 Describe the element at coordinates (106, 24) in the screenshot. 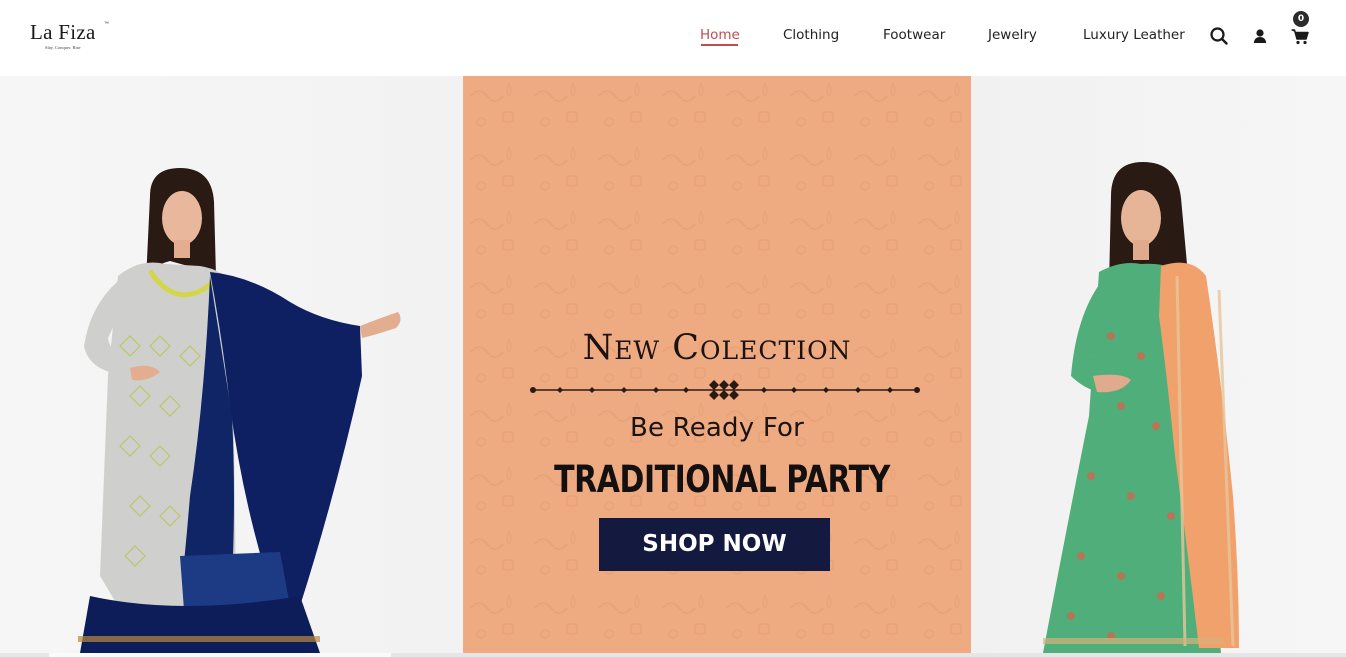

I see `trademark-mark: ™` at that location.